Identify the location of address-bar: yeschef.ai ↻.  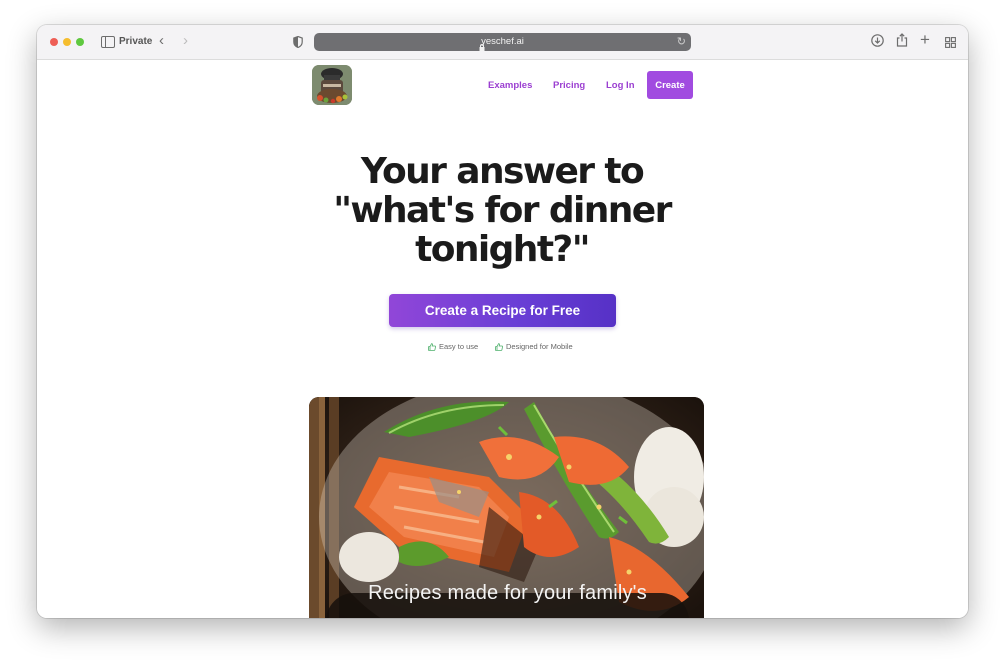
(502, 42).